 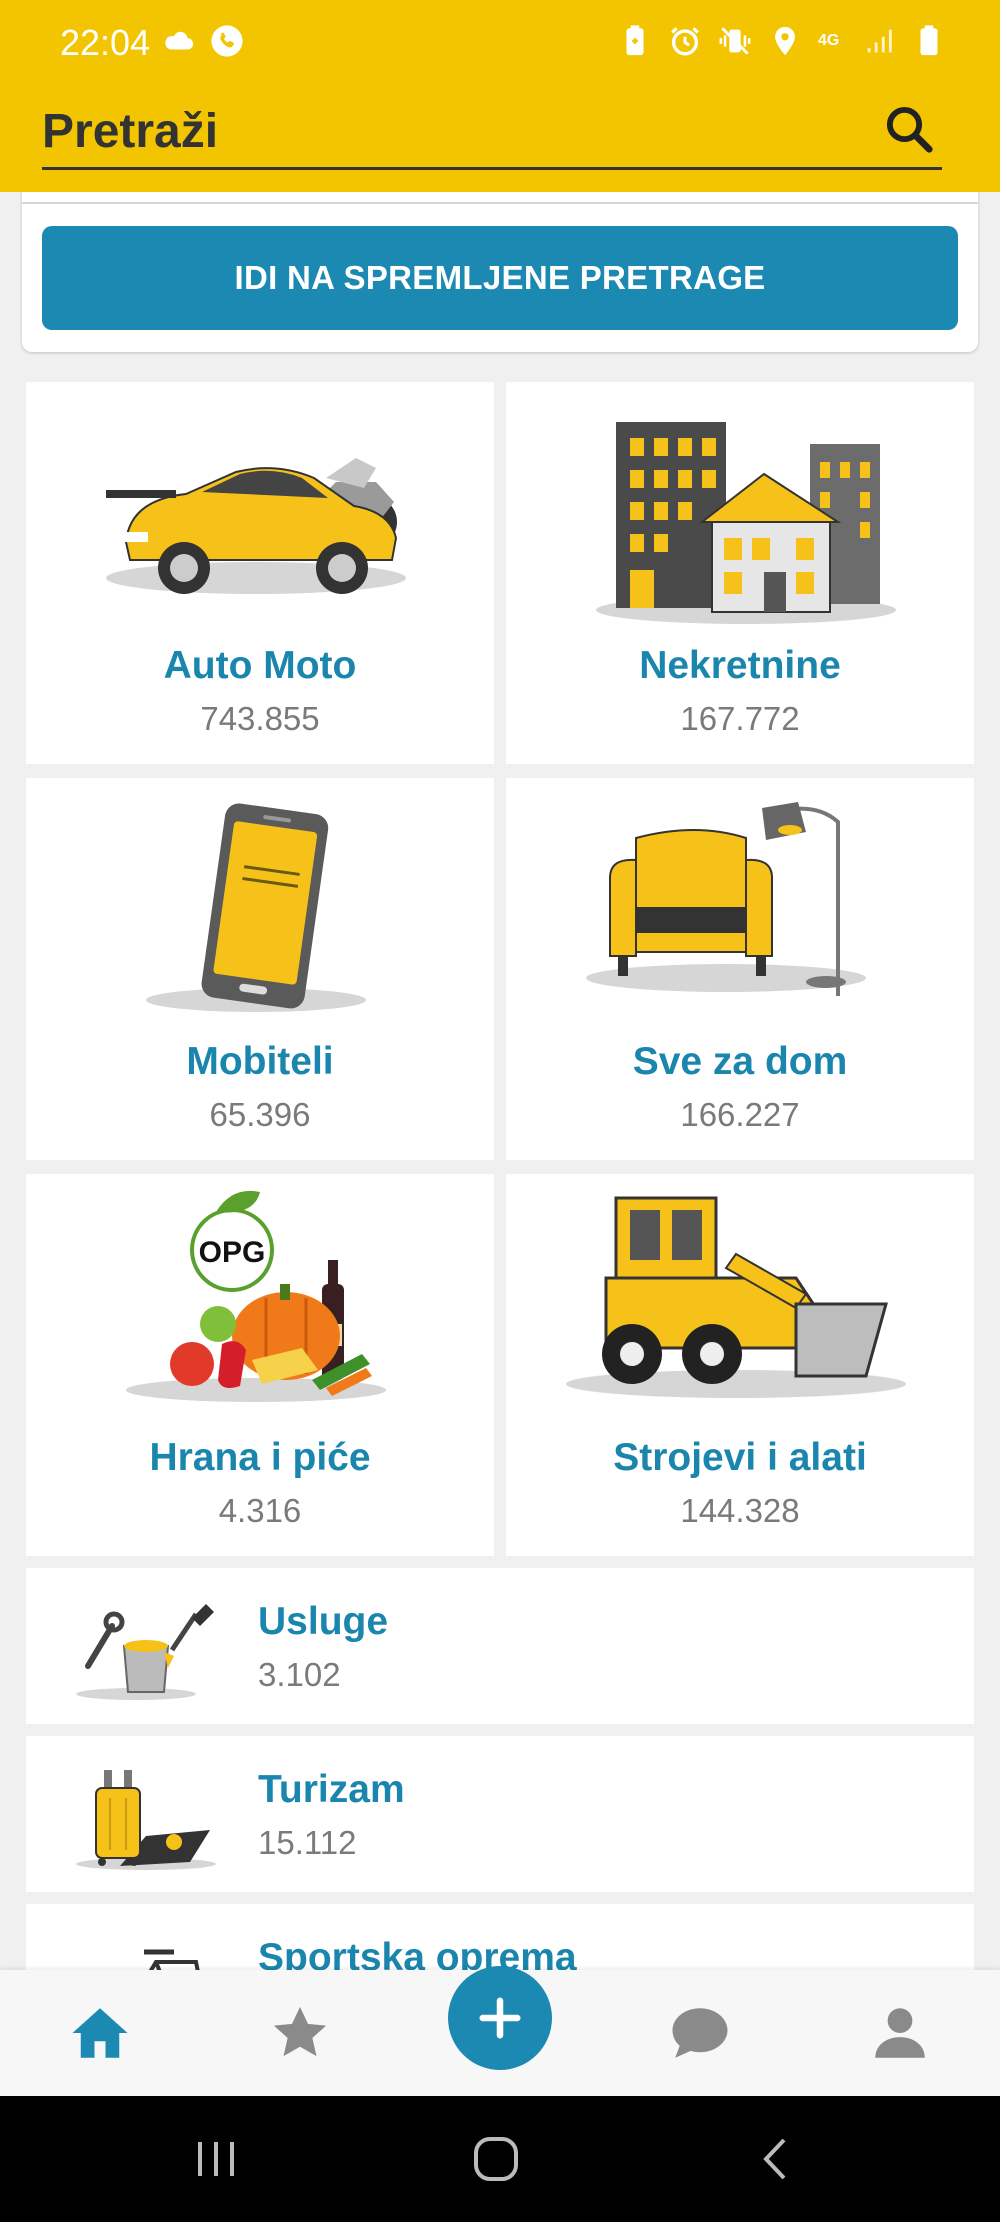 I want to click on car-motorcycle-icon, so click(x=260, y=517).